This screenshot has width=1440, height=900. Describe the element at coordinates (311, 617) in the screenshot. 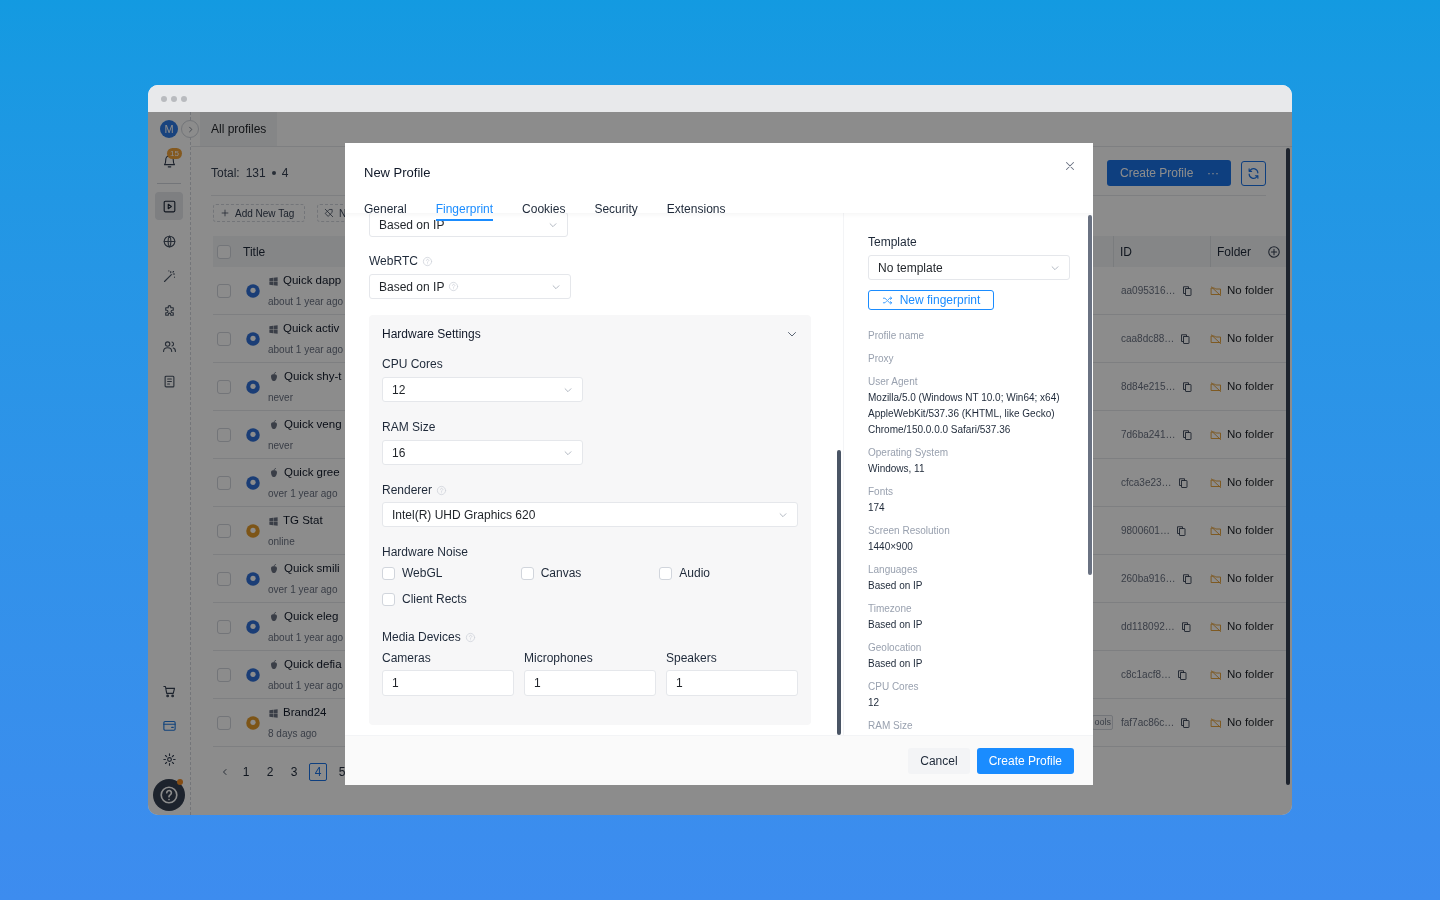

I see `profile-title: Quick eleg` at that location.